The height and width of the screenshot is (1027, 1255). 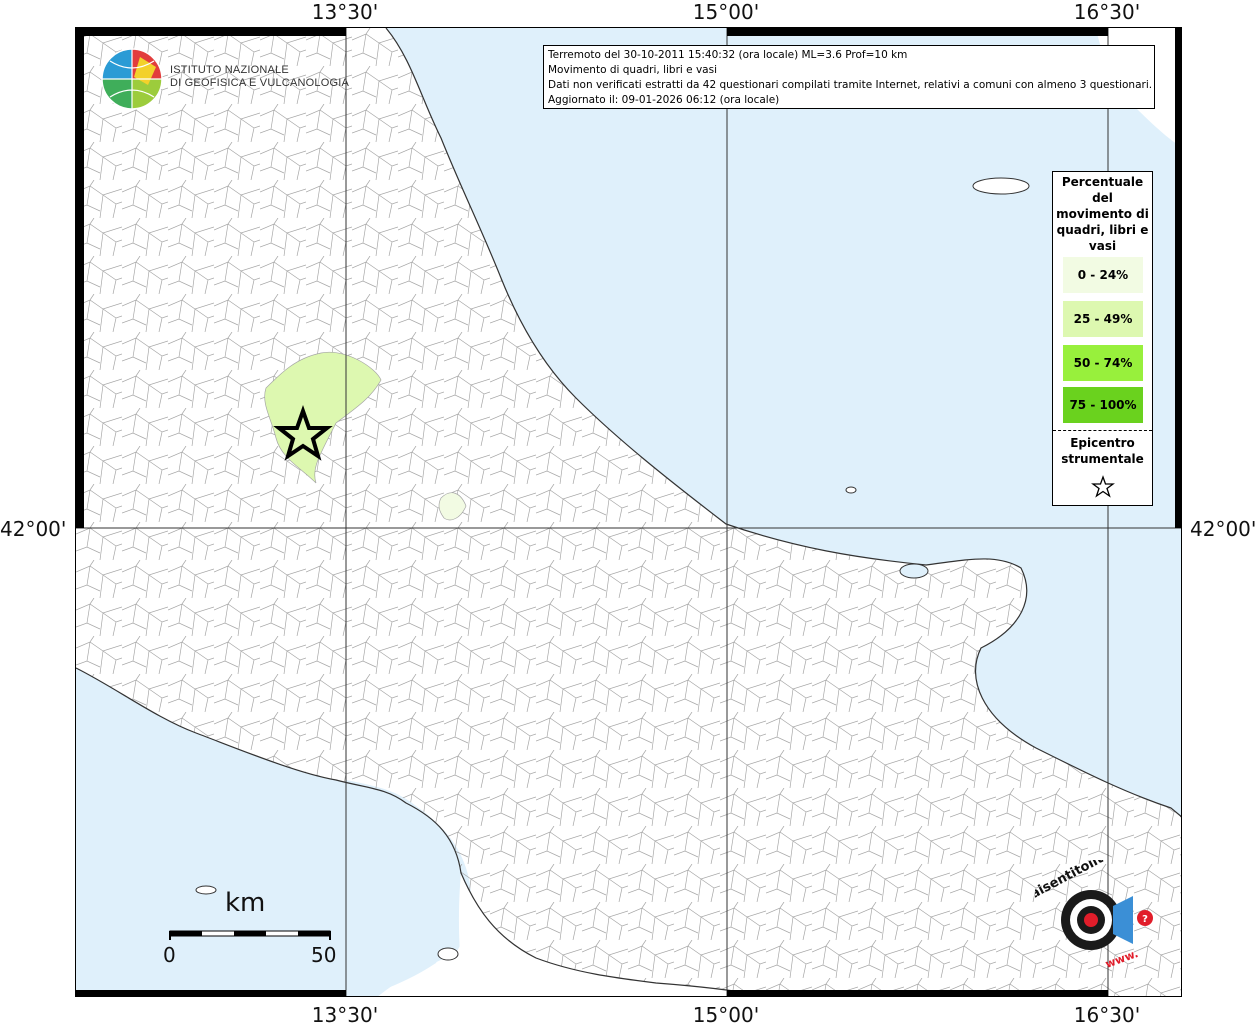 I want to click on coord-top-13-30: 13°30', so click(x=345, y=12).